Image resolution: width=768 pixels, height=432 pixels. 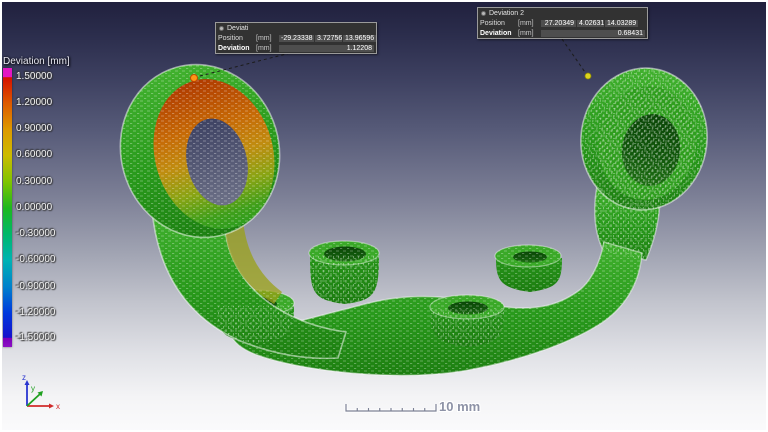 What do you see at coordinates (590, 23) in the screenshot?
I see `position-y-value: 4.02631` at bounding box center [590, 23].